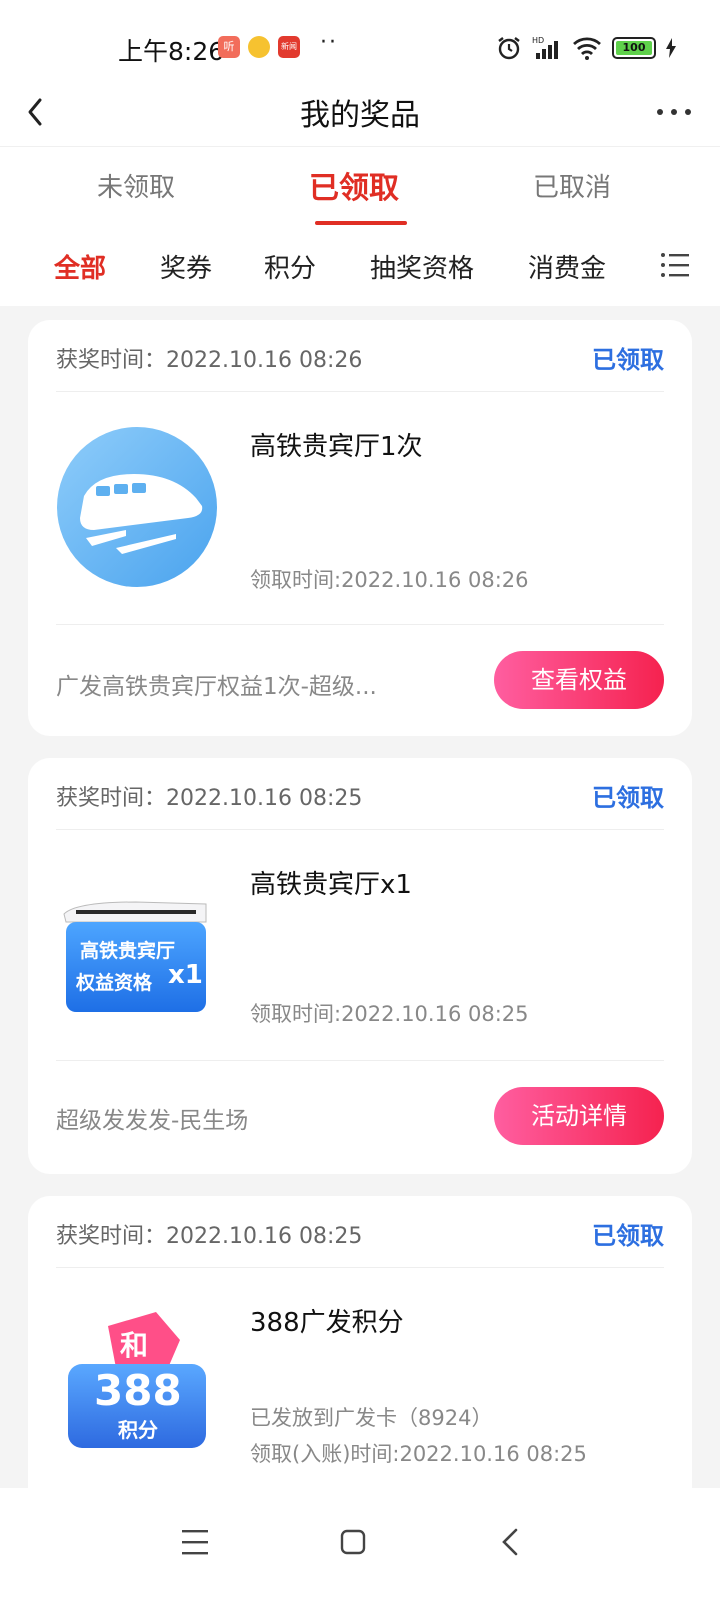 The height and width of the screenshot is (1600, 720). Describe the element at coordinates (389, 1014) in the screenshot. I see `claim-time: 领取时间:2022.10.16 08:25` at that location.